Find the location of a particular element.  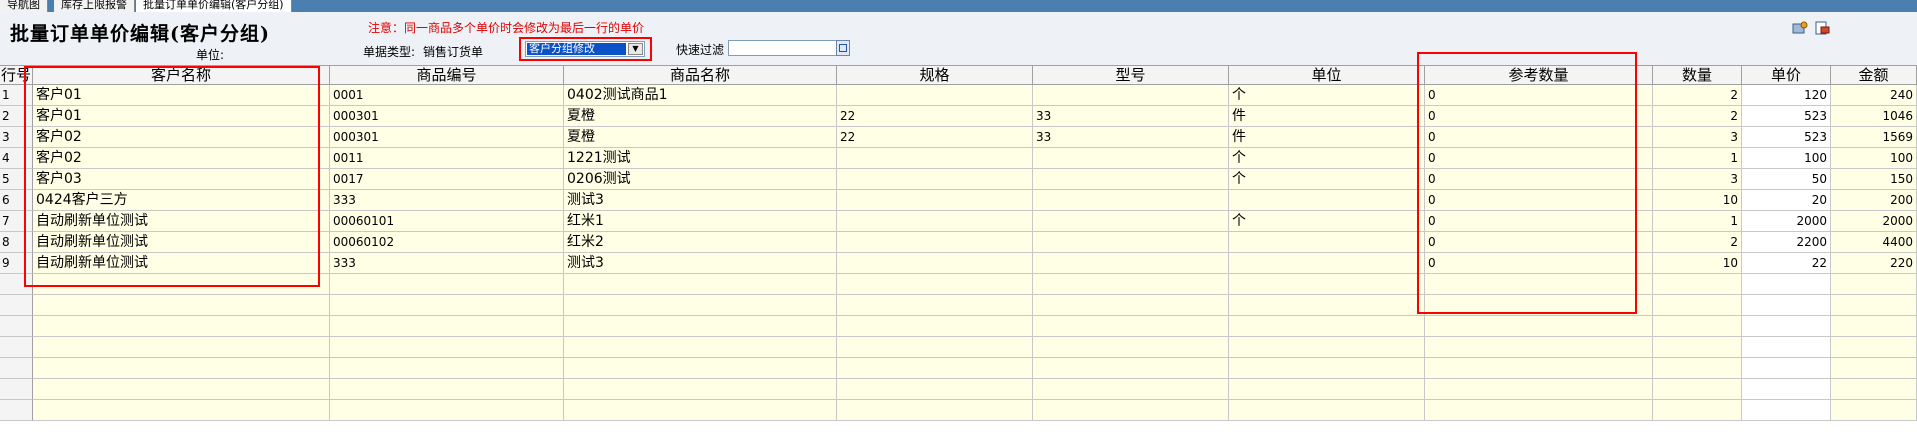

ref-qty-cell is located at coordinates (1539, 305).